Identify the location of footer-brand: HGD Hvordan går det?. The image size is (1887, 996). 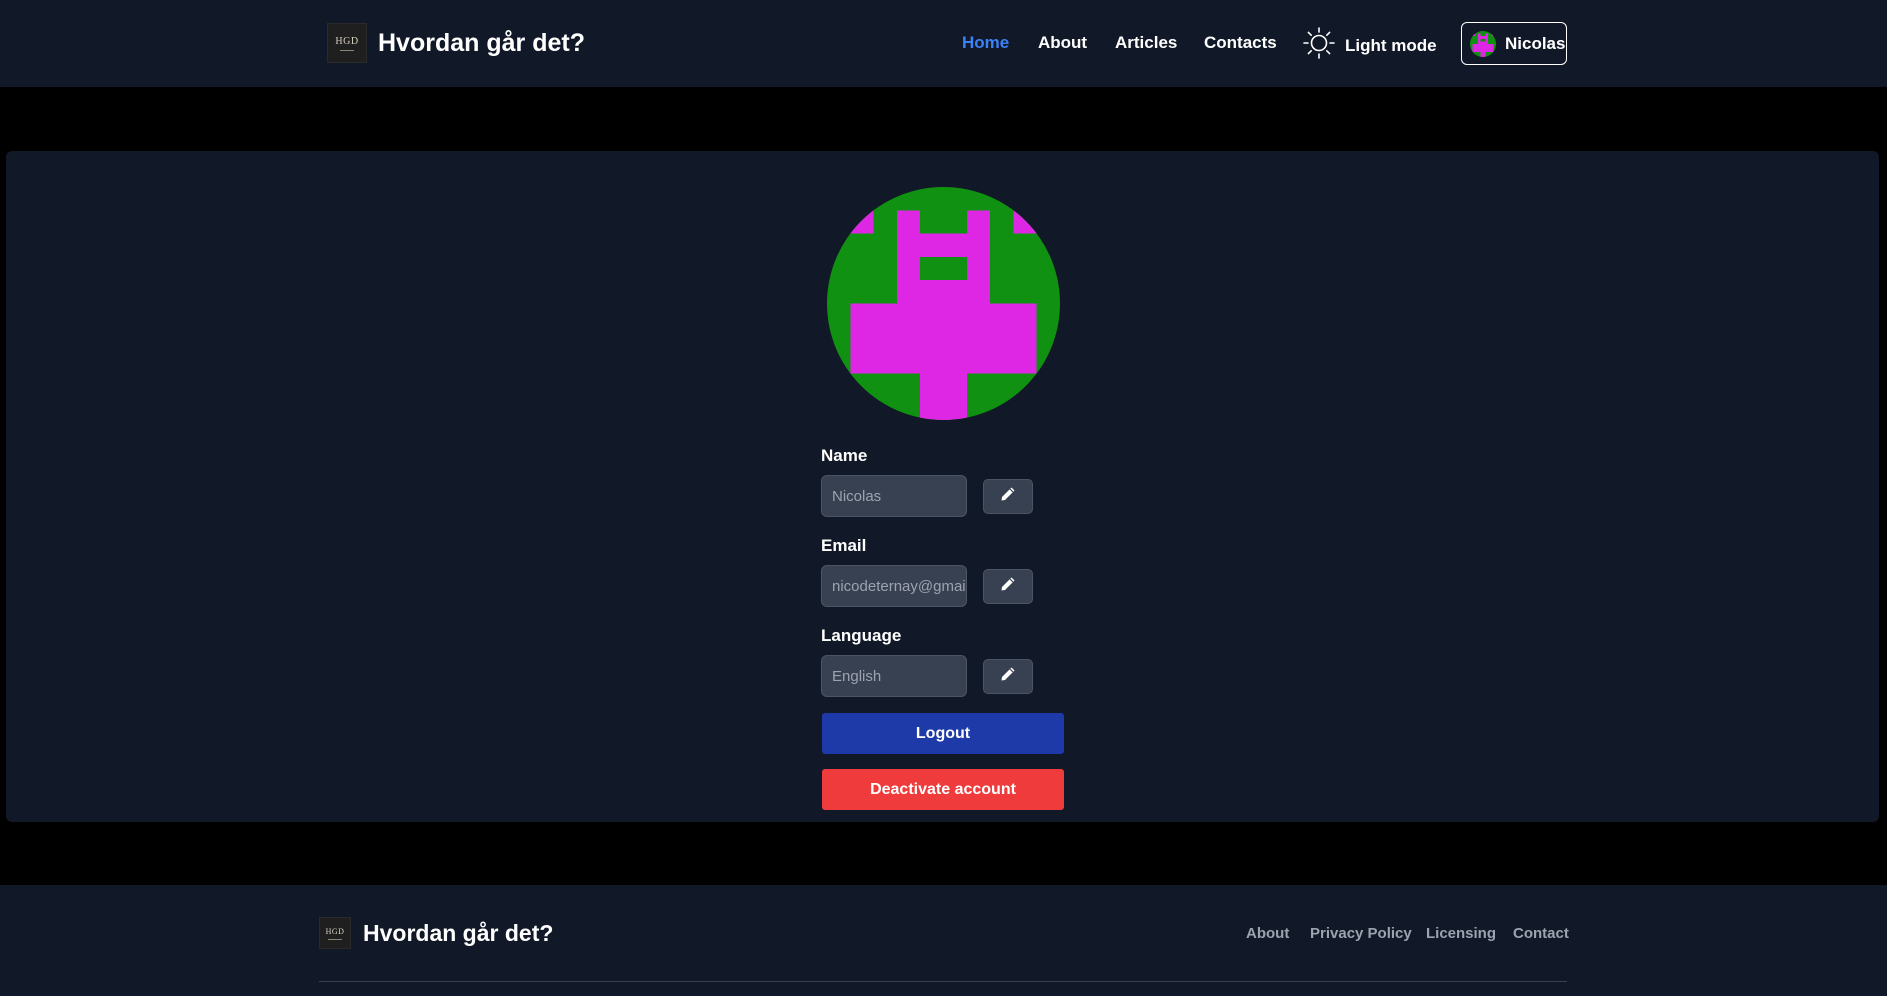
(436, 933).